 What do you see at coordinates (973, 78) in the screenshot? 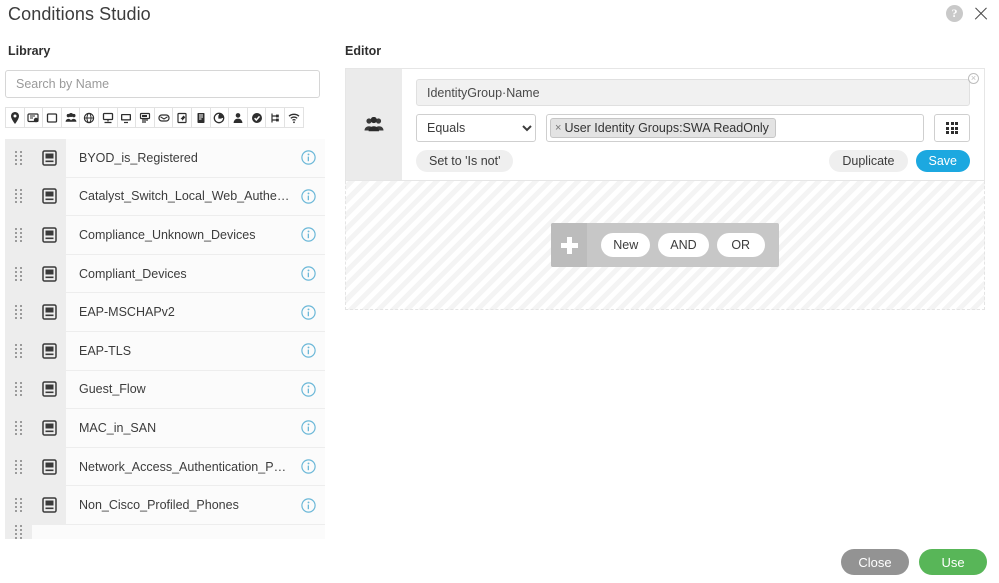
I see `remove-condition-icon: ×` at bounding box center [973, 78].